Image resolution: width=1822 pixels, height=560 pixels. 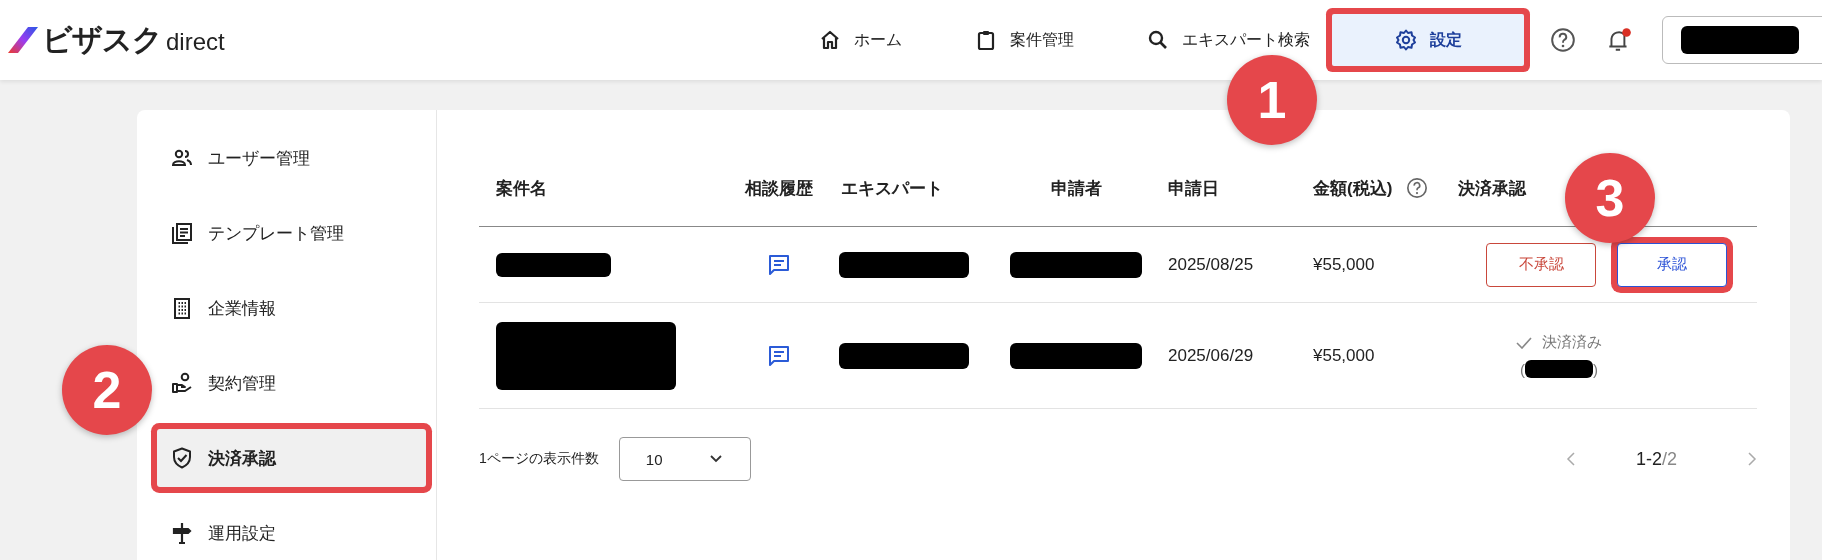 What do you see at coordinates (715, 459) in the screenshot?
I see `chevron-down-icon` at bounding box center [715, 459].